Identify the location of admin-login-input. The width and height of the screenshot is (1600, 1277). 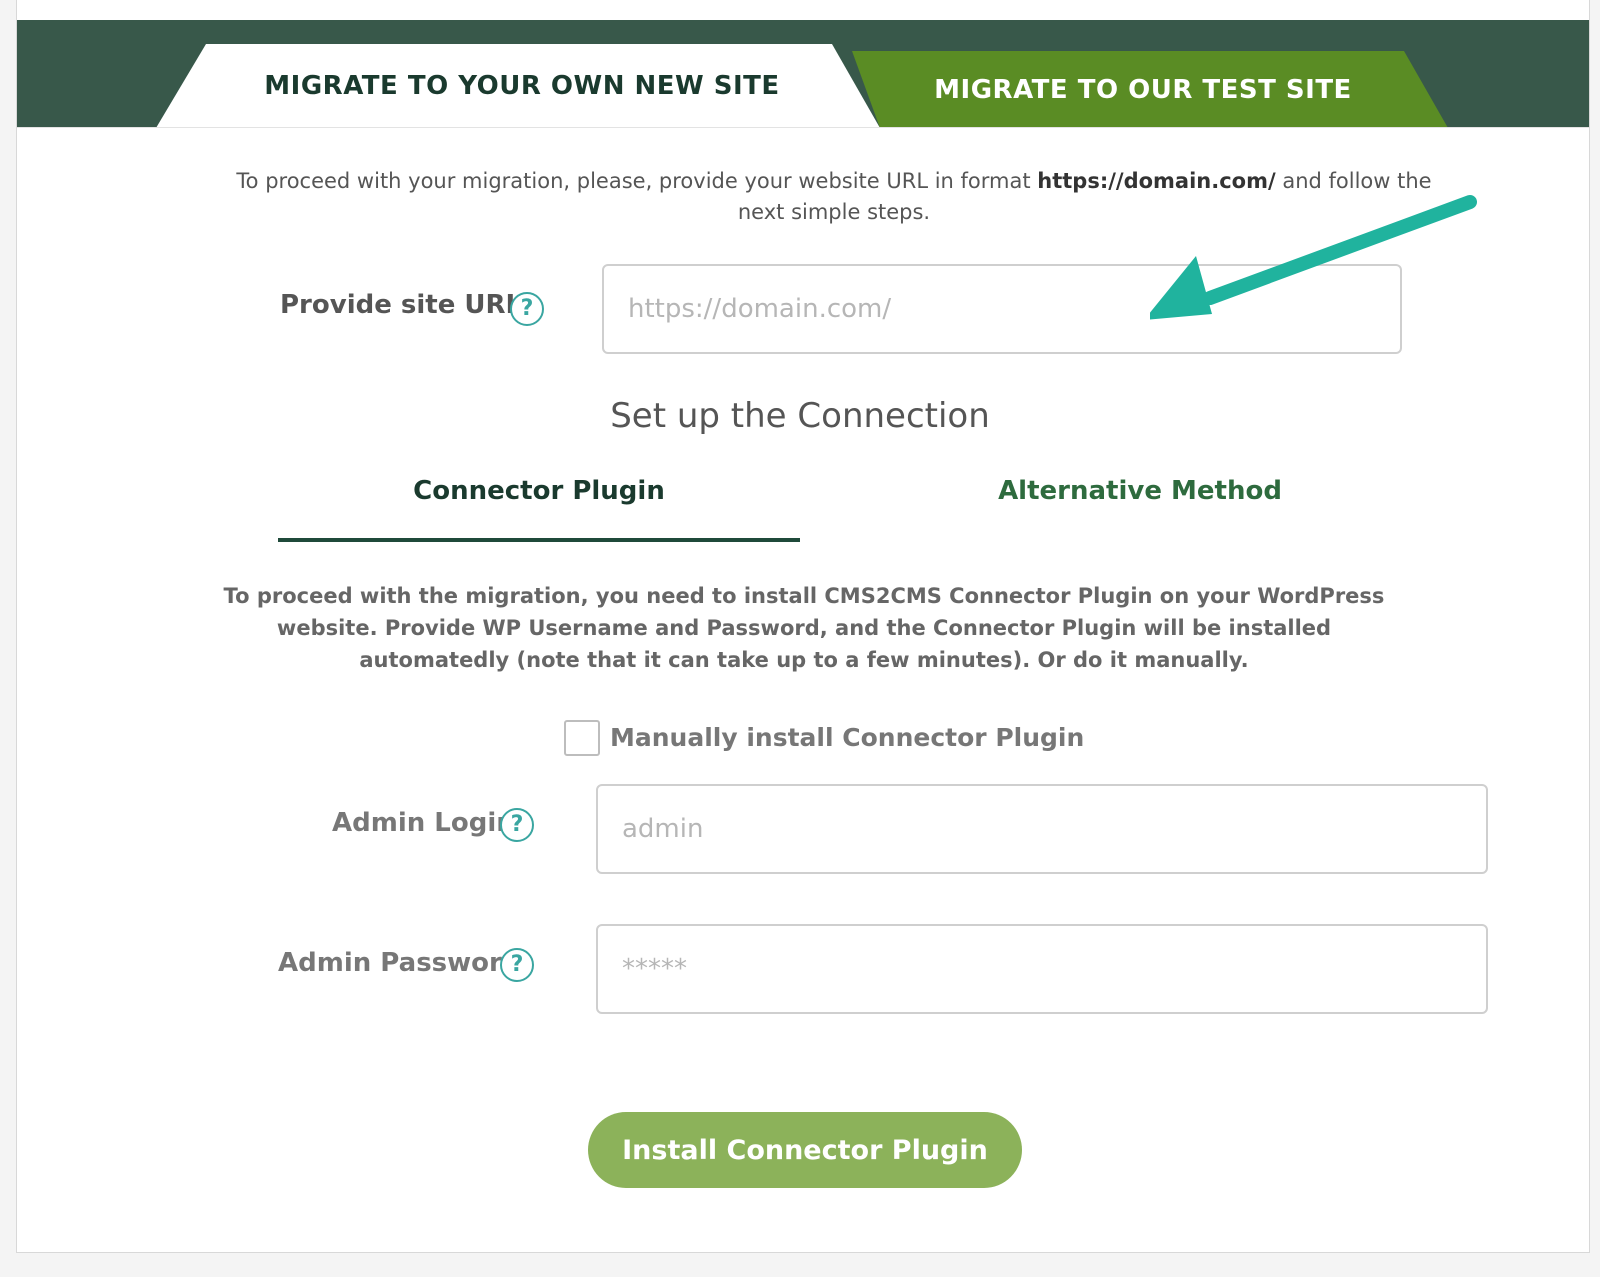
(1042, 829).